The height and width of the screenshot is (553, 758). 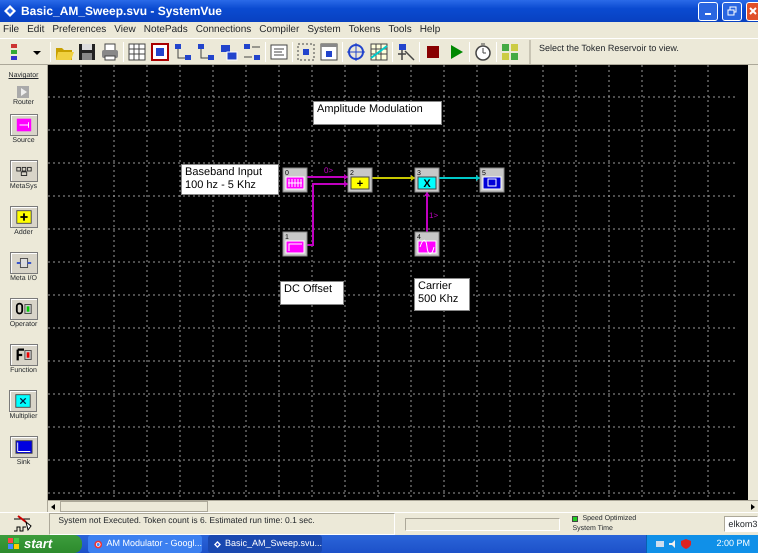 What do you see at coordinates (279, 30) in the screenshot?
I see `menu-item: Compiler` at bounding box center [279, 30].